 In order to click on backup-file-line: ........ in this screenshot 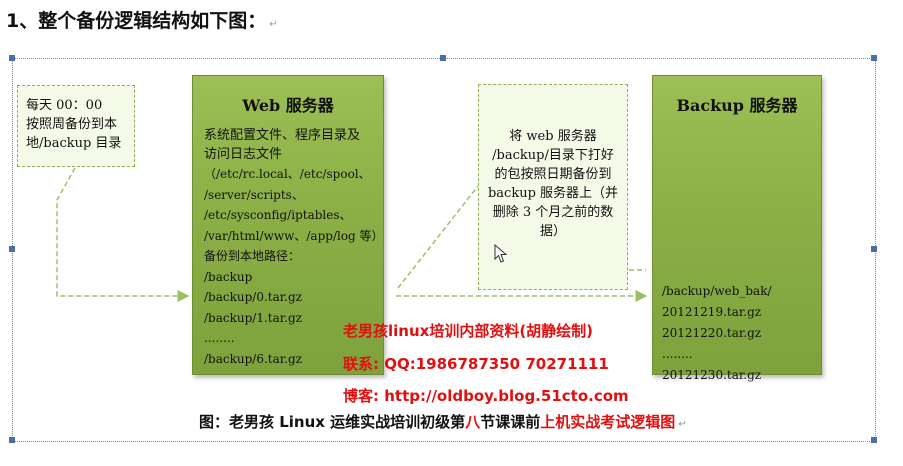, I will do `click(677, 354)`.